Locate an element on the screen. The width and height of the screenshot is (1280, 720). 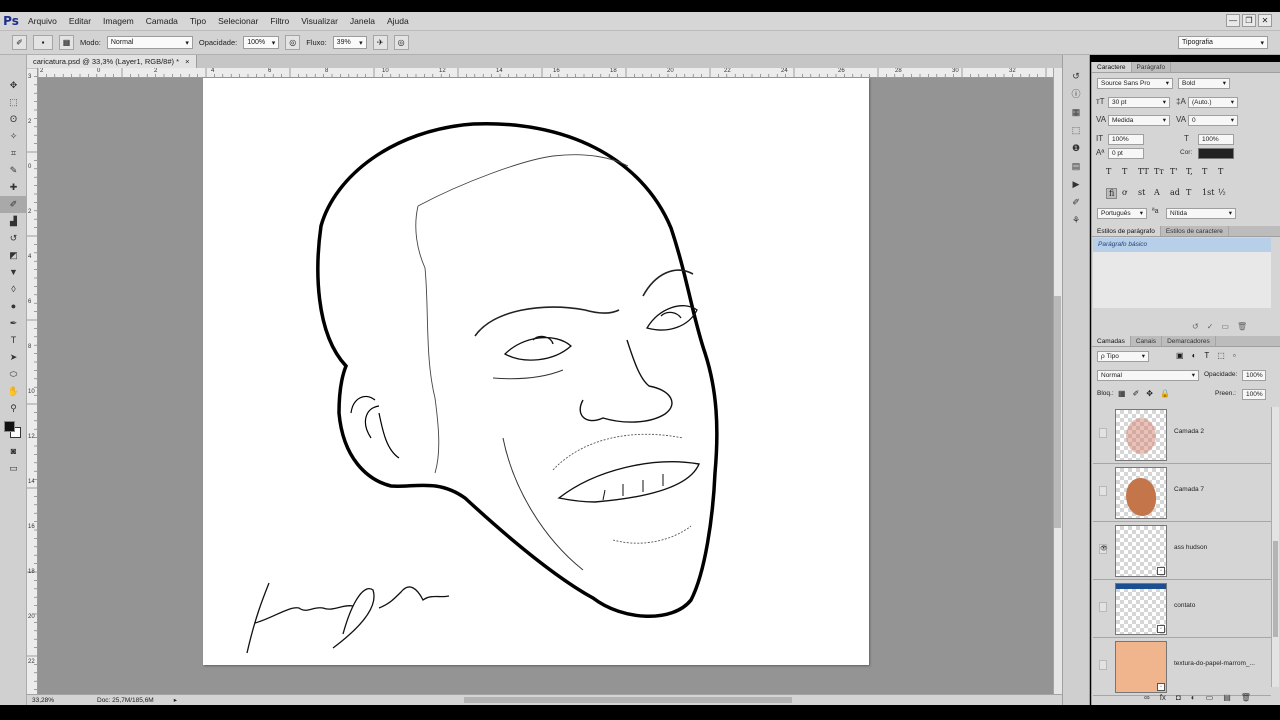
hand-tool: ✋ is located at coordinates (13, 391).